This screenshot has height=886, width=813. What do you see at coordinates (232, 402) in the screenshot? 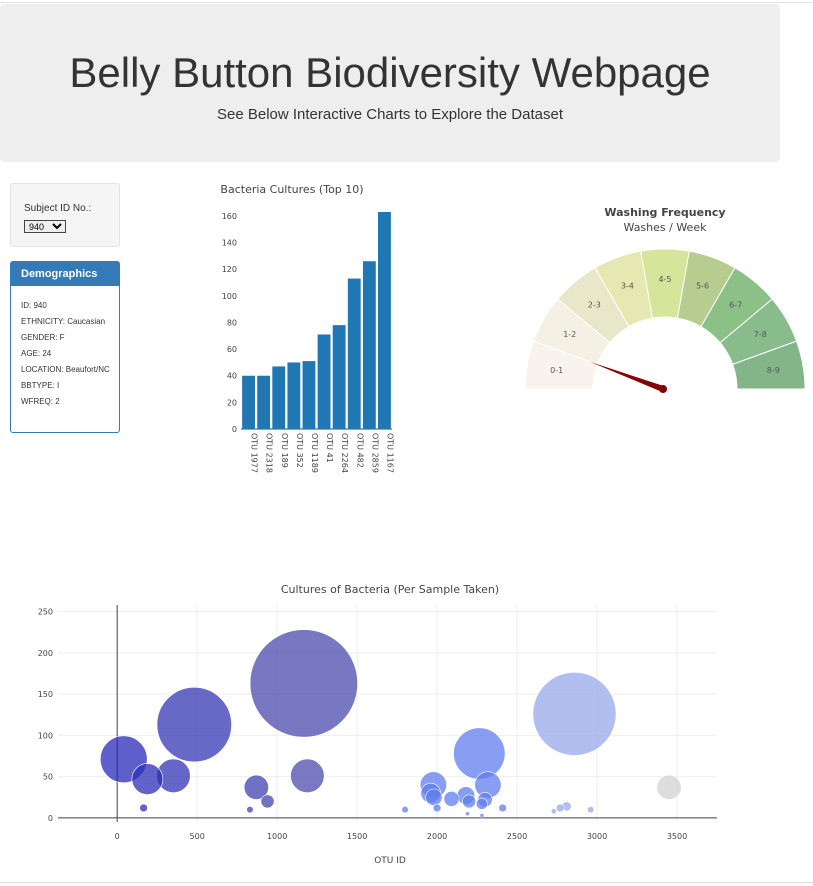
I see `bar-y-tick-label: 20` at bounding box center [232, 402].